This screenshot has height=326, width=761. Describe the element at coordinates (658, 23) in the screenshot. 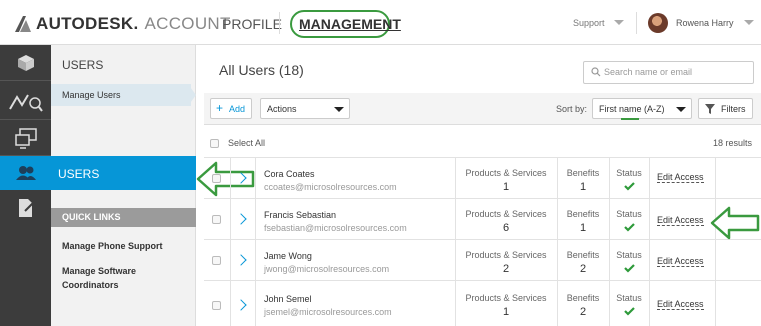

I see `avatar` at that location.